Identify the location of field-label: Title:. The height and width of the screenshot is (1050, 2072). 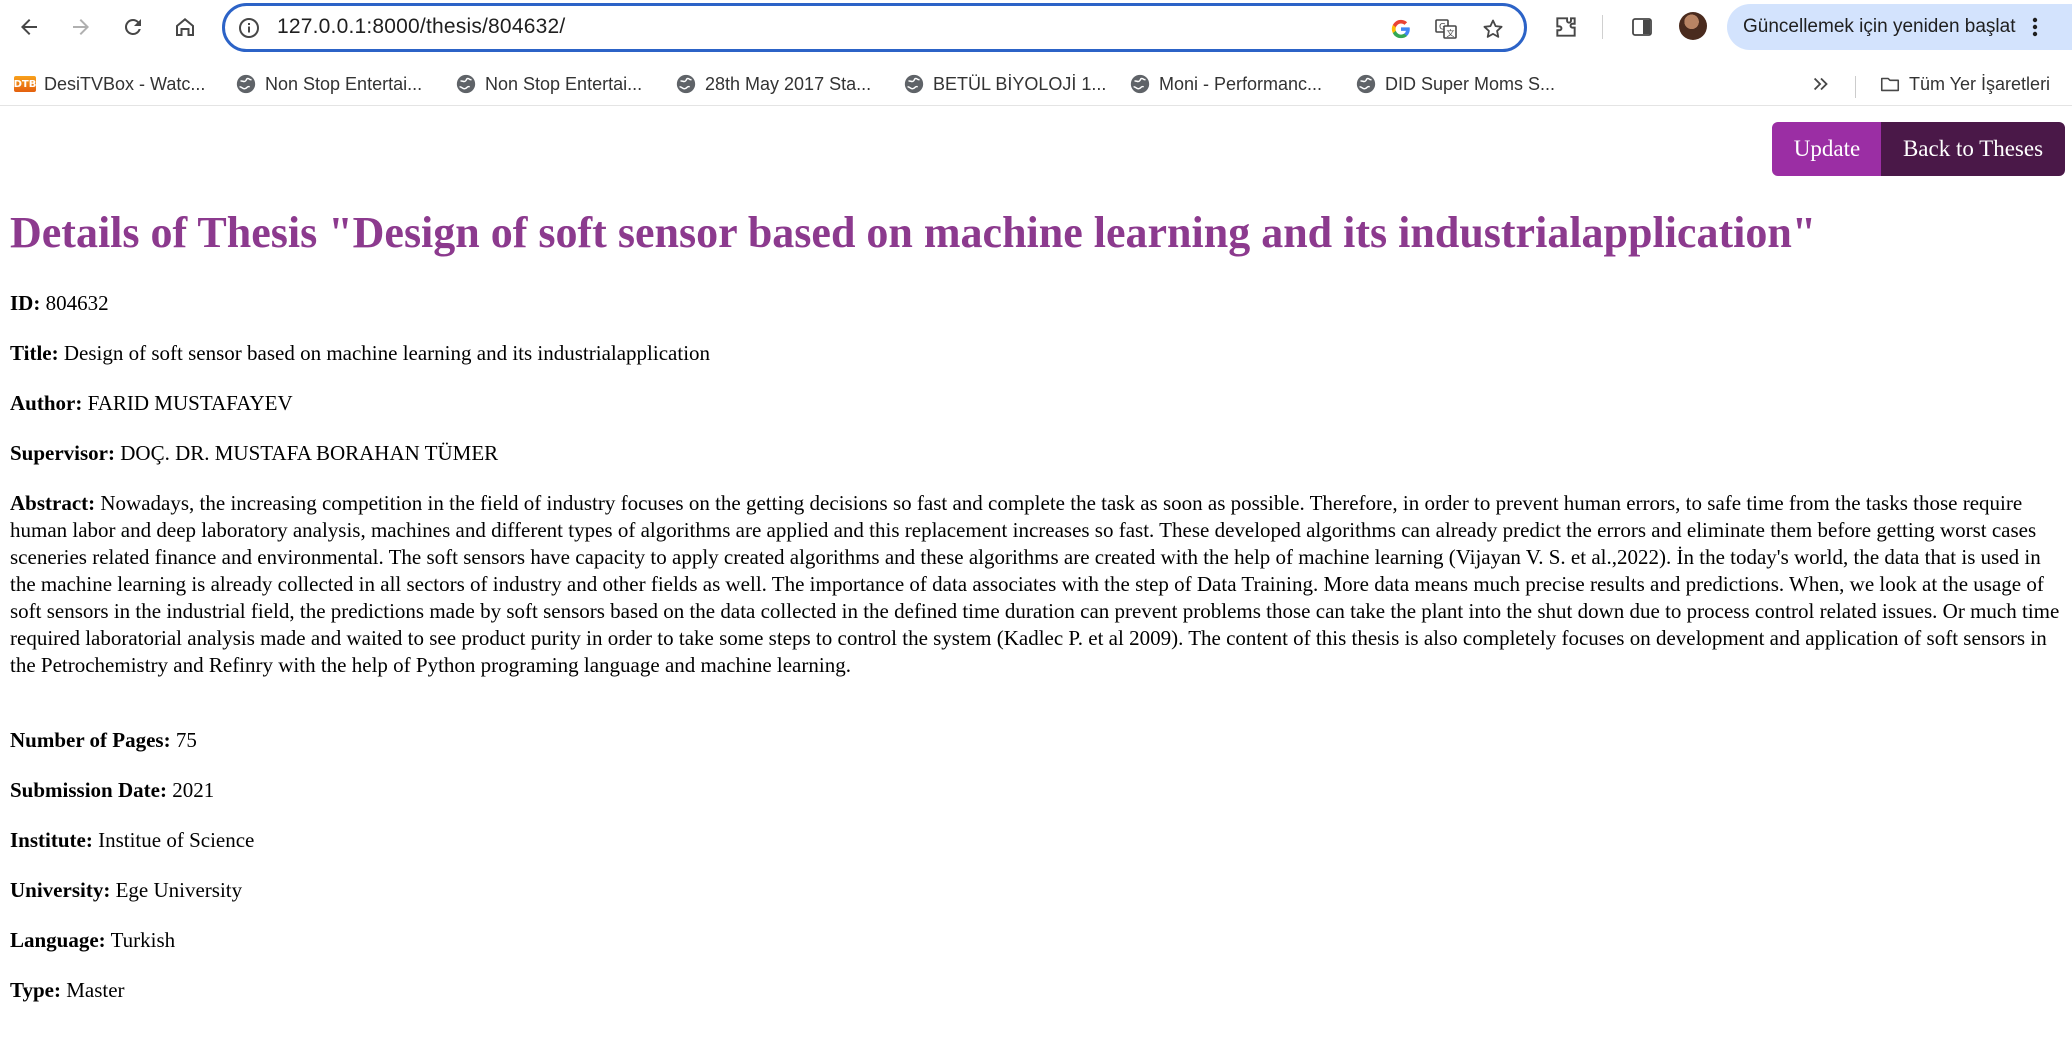
(34, 353).